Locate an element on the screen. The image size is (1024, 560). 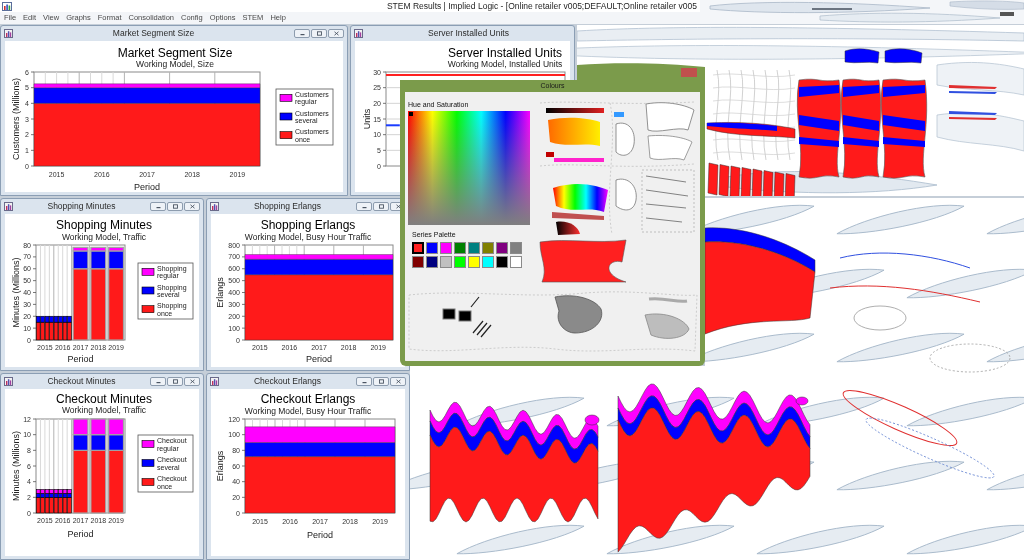
chart-subtitle: Working Model, Installed Units is located at coordinates (505, 64).